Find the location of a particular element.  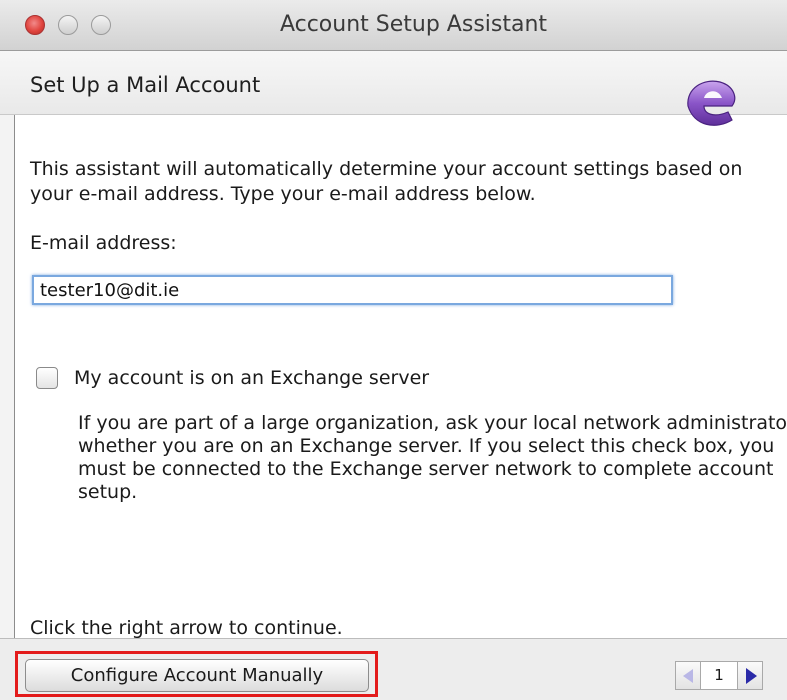

section-header: Set Up a Mail Account is located at coordinates (393, 83).